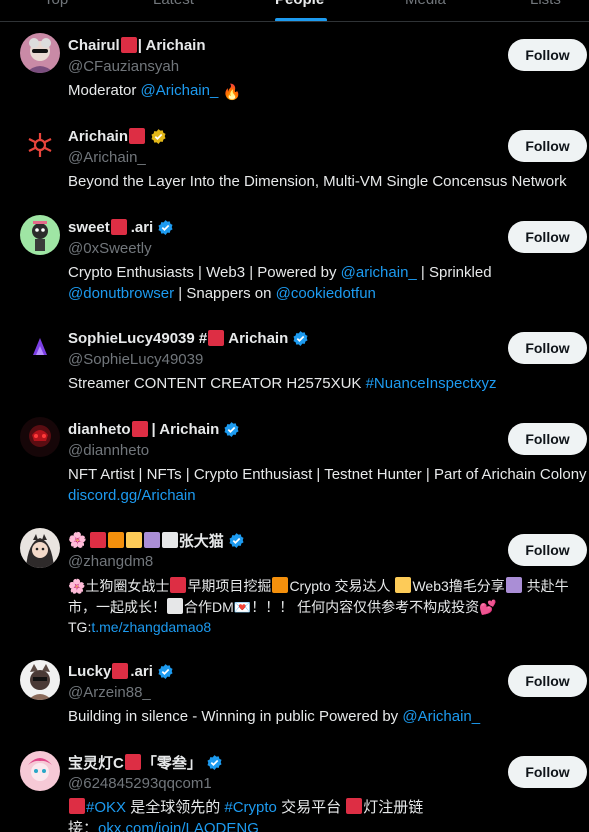  Describe the element at coordinates (158, 136) in the screenshot. I see `gold-verified-badge-icon` at that location.